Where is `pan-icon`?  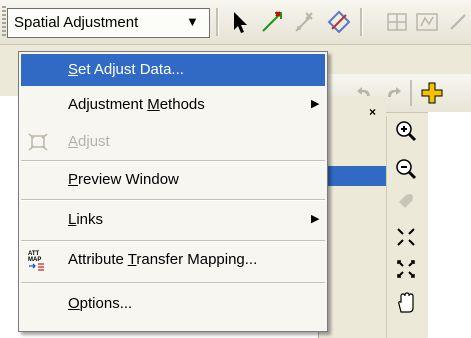
pan-icon is located at coordinates (406, 201).